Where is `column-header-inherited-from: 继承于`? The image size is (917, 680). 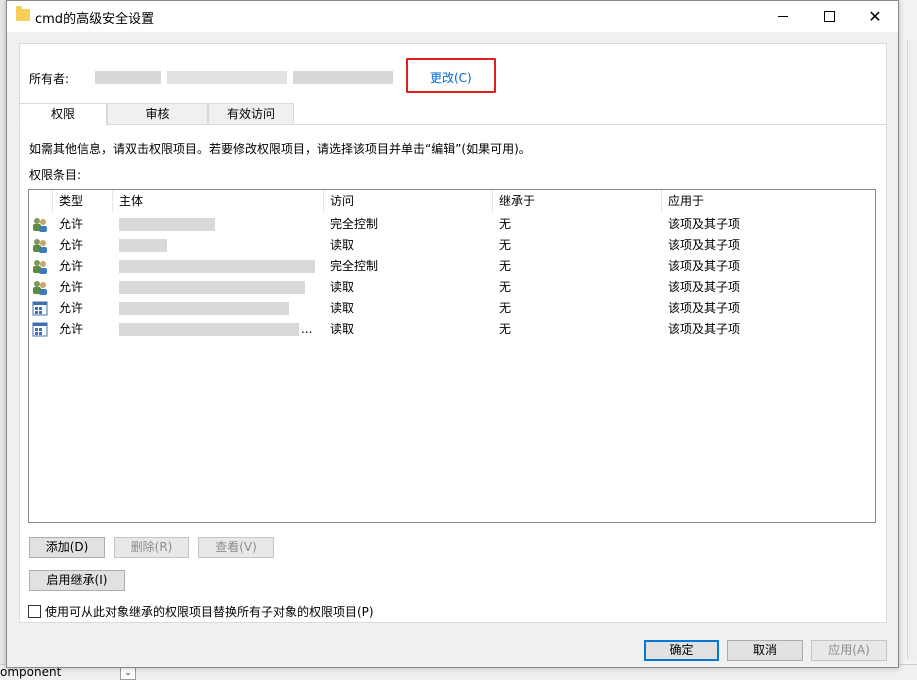 column-header-inherited-from: 继承于 is located at coordinates (577, 201).